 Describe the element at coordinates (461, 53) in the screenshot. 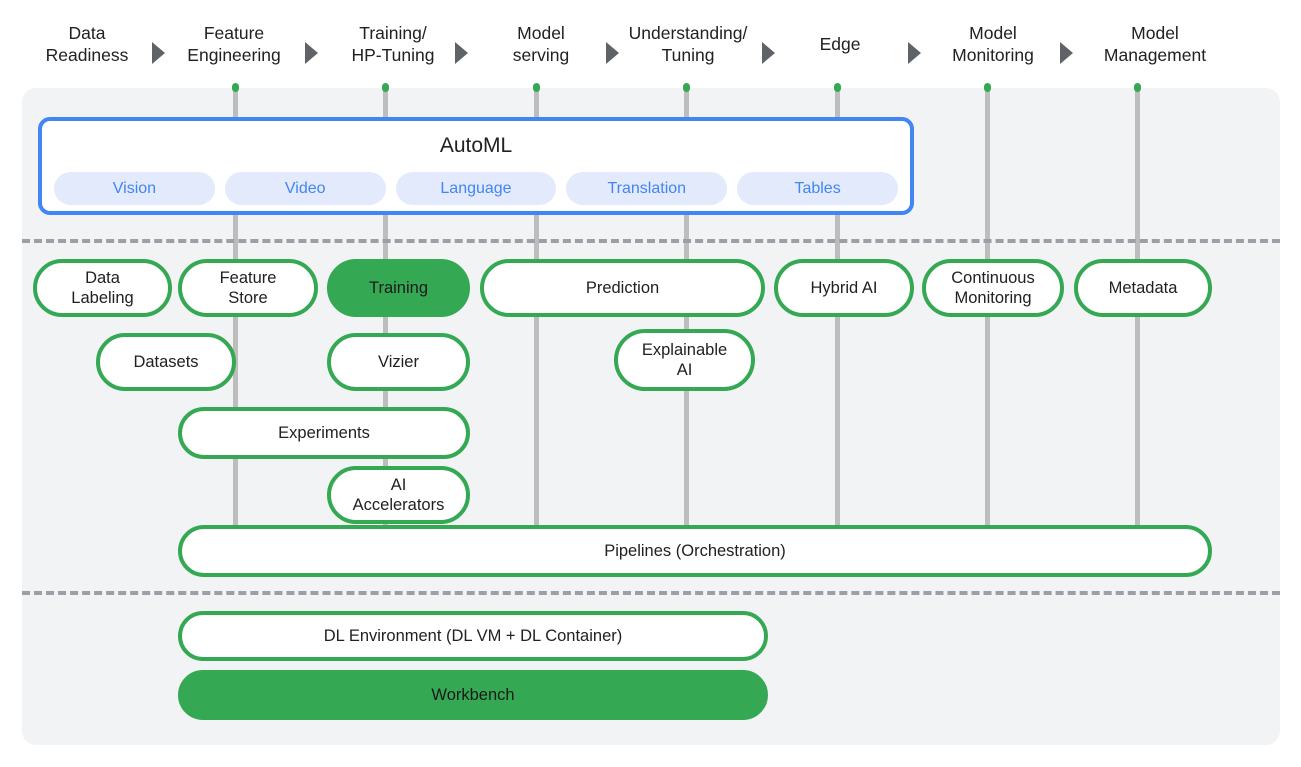

I see `phase-arrow-3-icon` at that location.